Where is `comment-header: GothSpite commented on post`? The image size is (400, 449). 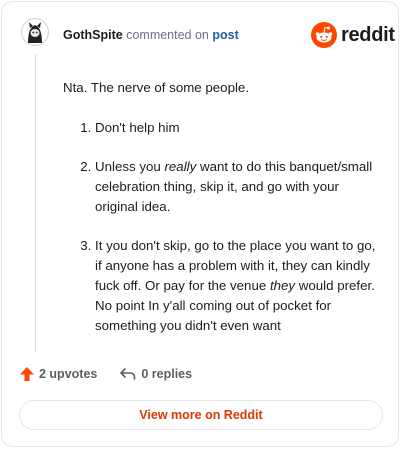
comment-header: GothSpite commented on post is located at coordinates (151, 35).